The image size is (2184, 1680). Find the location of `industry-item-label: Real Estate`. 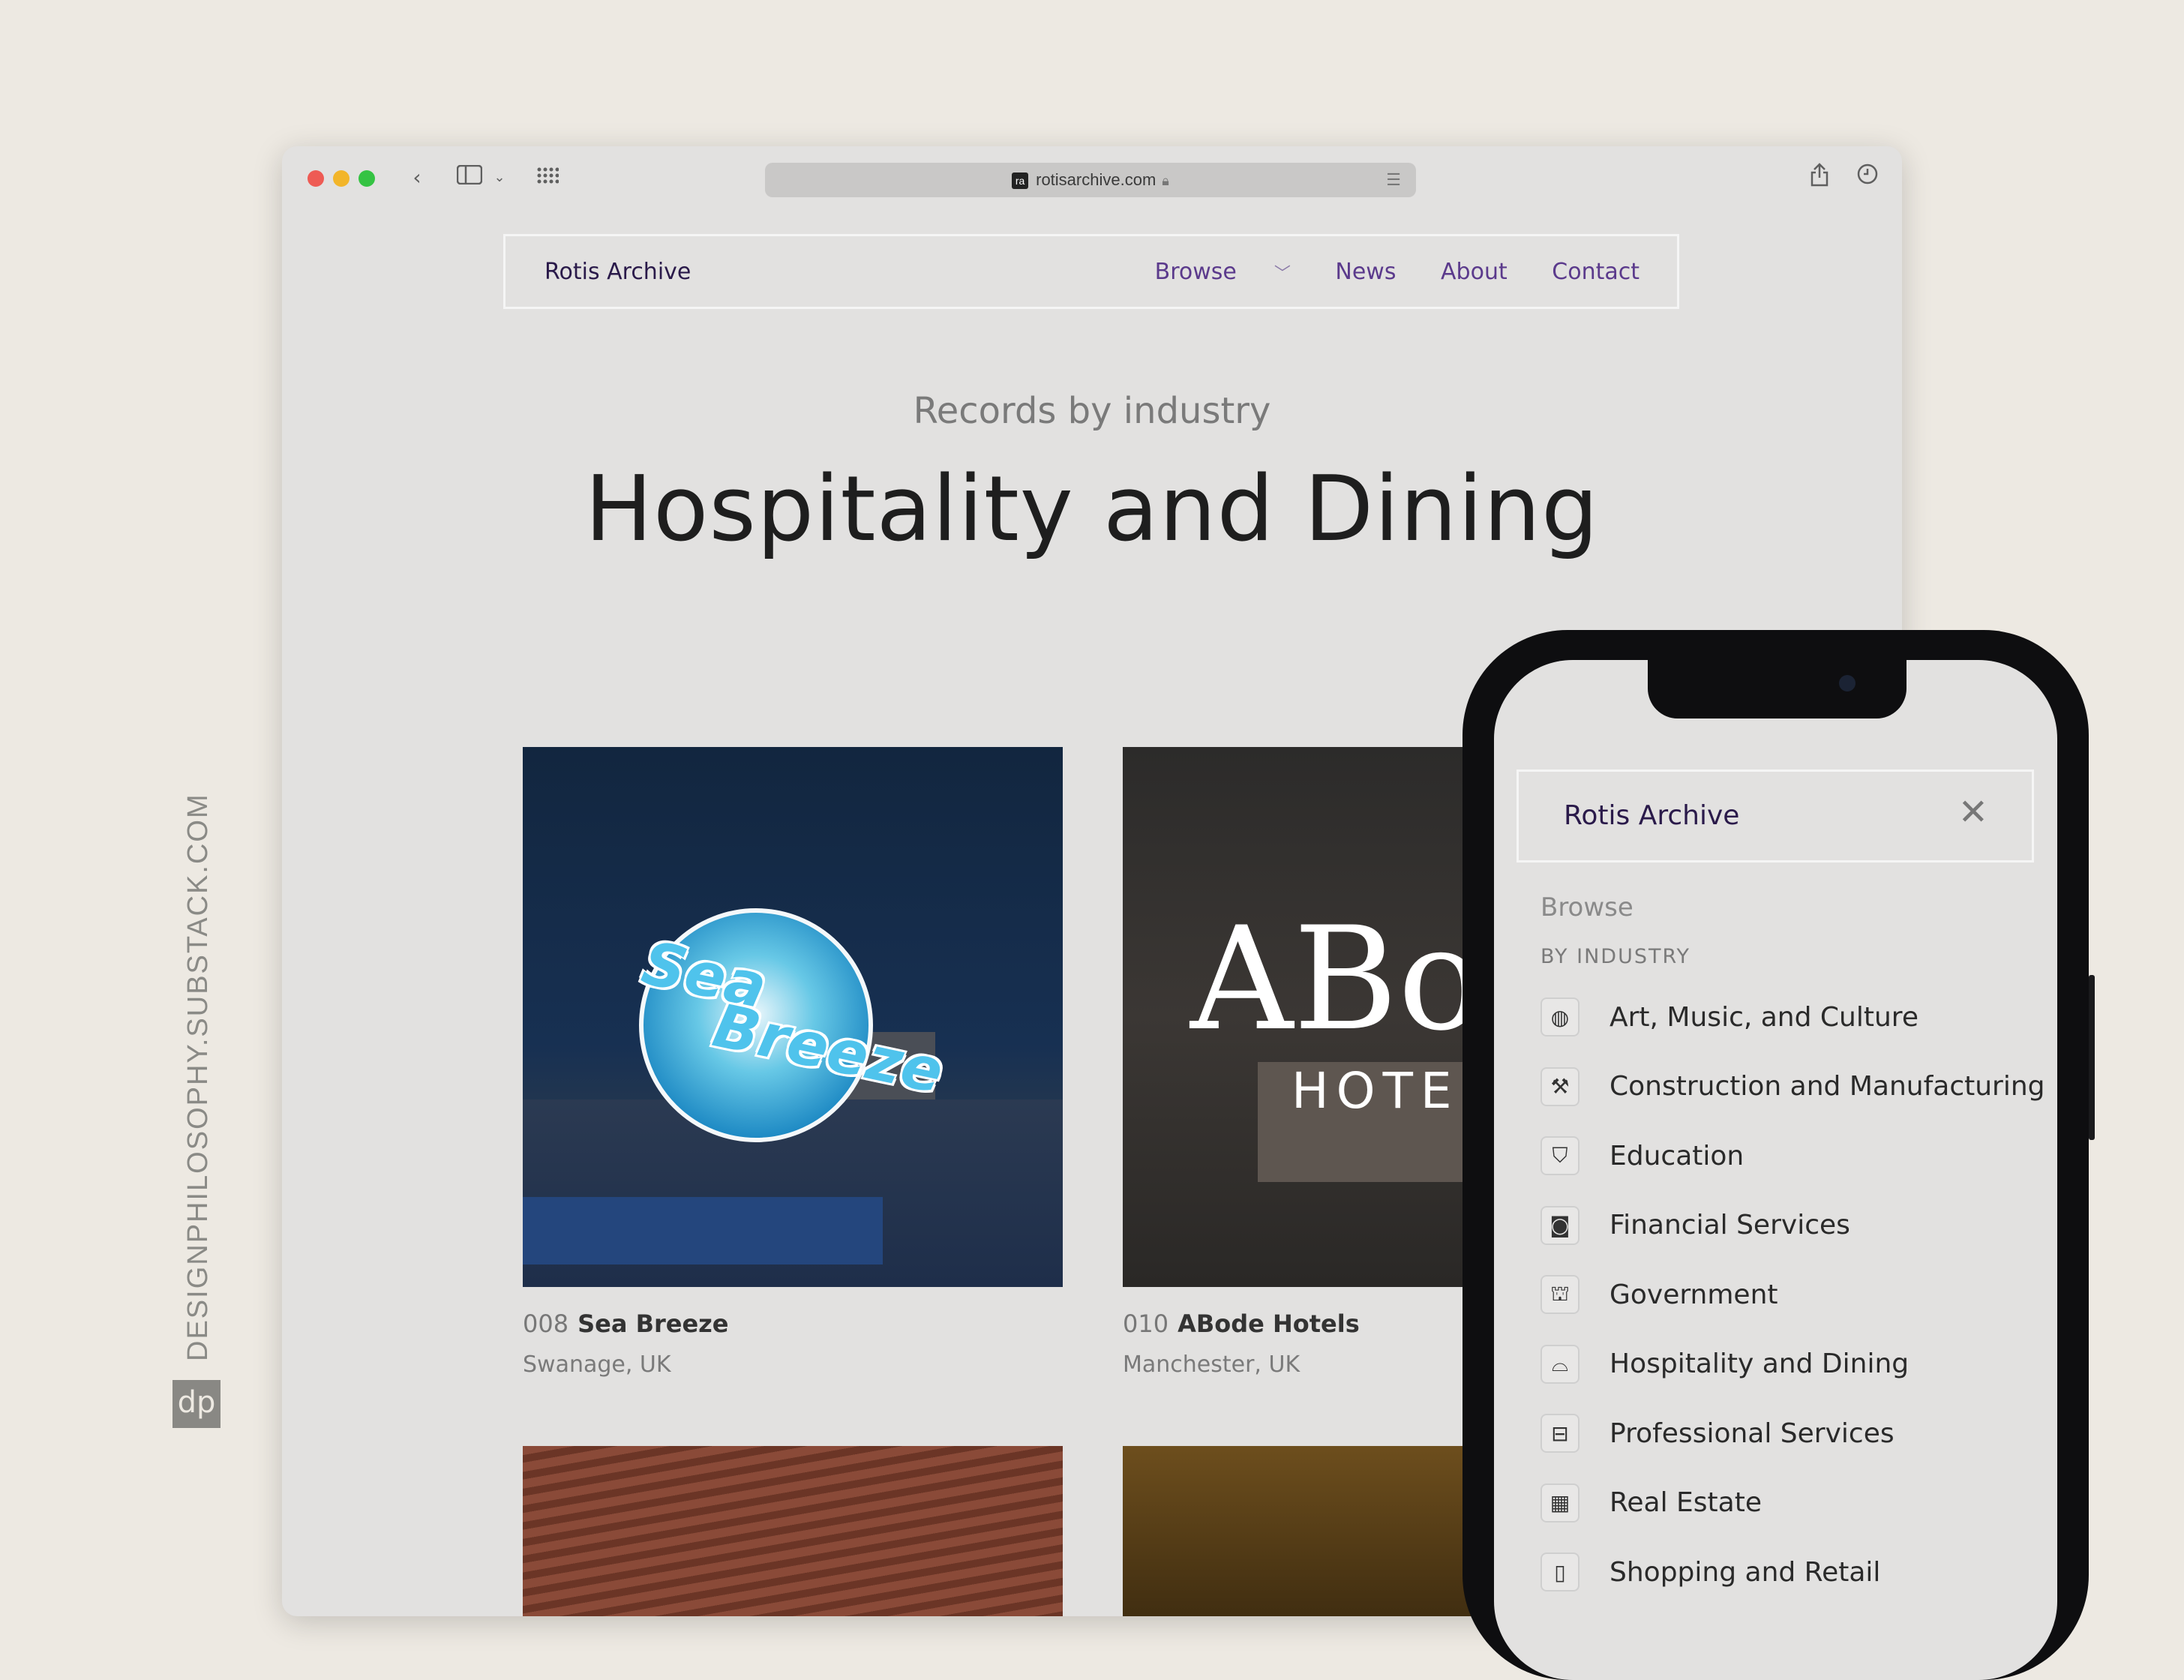

industry-item-label: Real Estate is located at coordinates (1686, 1503).